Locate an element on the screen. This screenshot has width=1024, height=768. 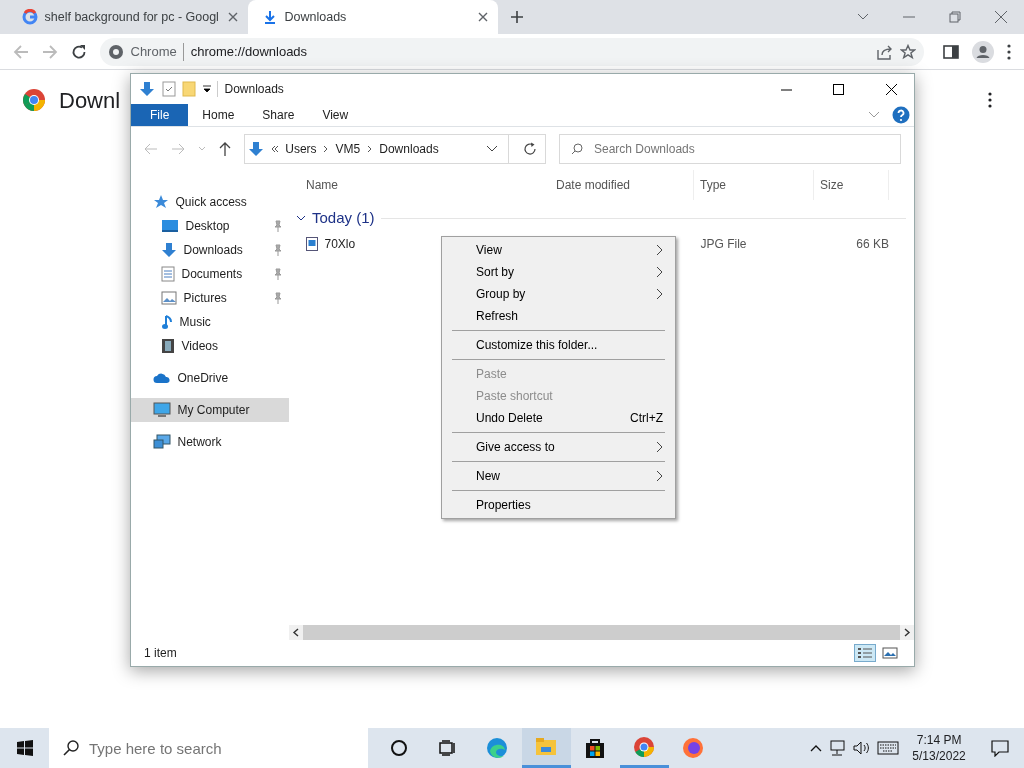
column-header: Name is located at coordinates (419, 185).